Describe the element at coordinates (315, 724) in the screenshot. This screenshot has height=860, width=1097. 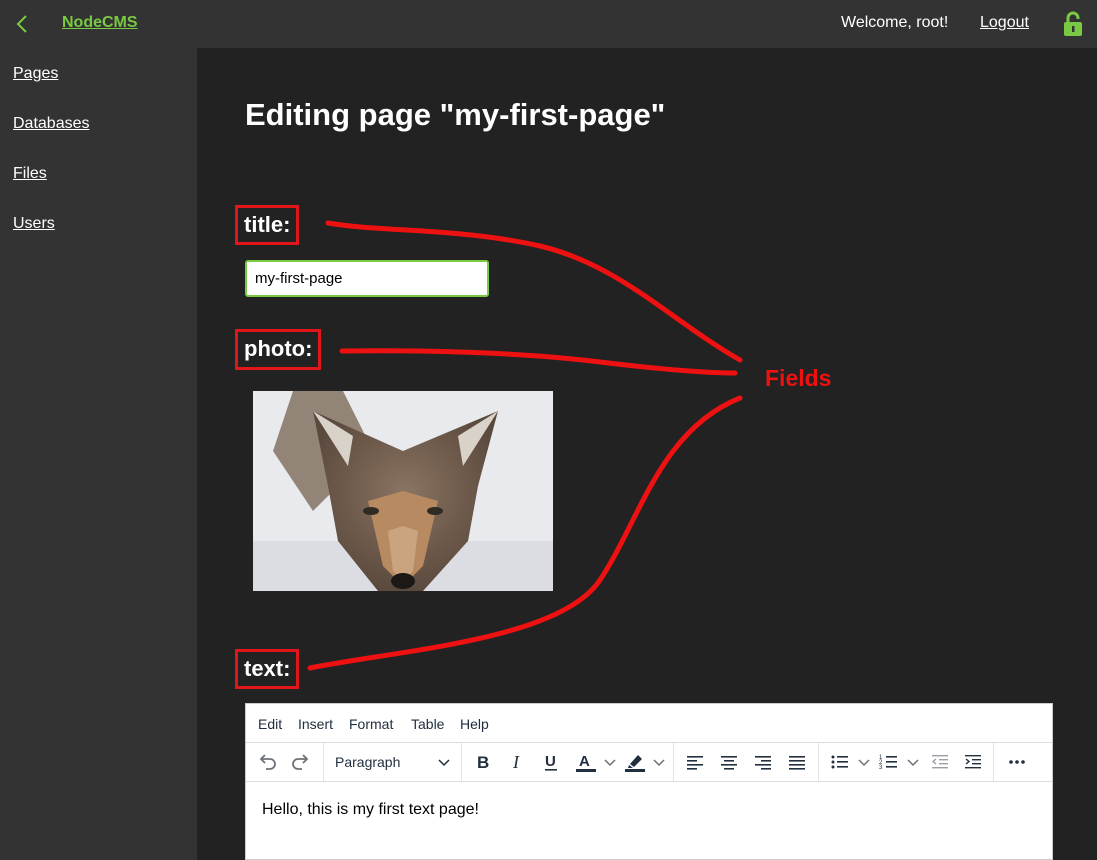
I see `menu-insert: Insert` at that location.